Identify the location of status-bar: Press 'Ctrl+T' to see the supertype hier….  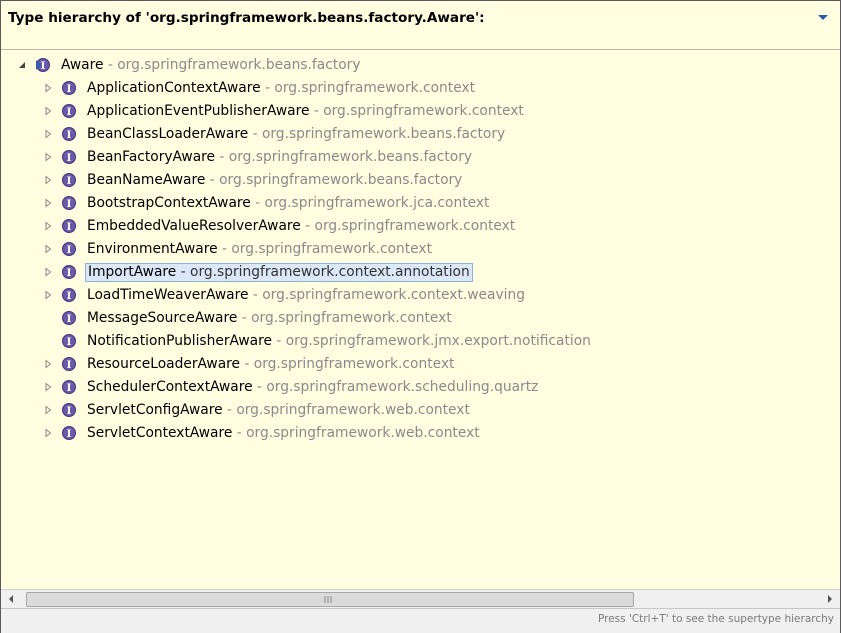
(420, 620).